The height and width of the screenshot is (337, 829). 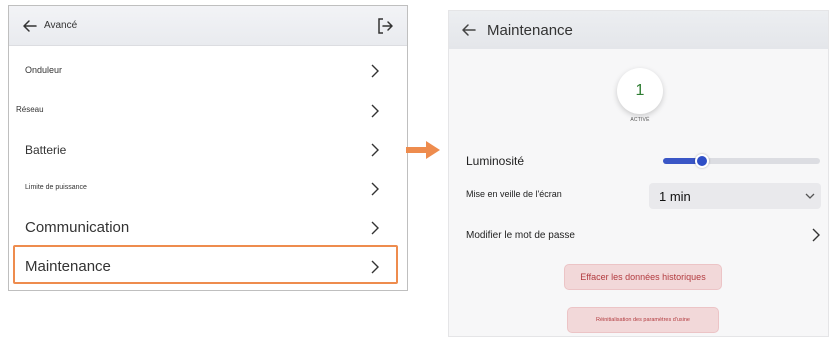 I want to click on select-value: 1 min, so click(x=675, y=196).